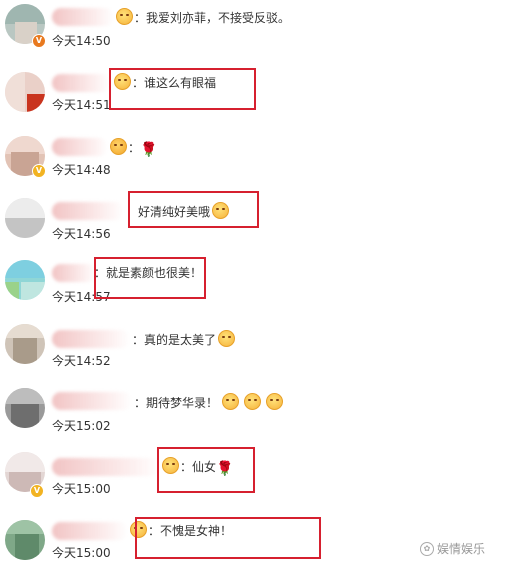  What do you see at coordinates (257, 155) in the screenshot?
I see `comment-row: V ：🌹 今天14:48` at bounding box center [257, 155].